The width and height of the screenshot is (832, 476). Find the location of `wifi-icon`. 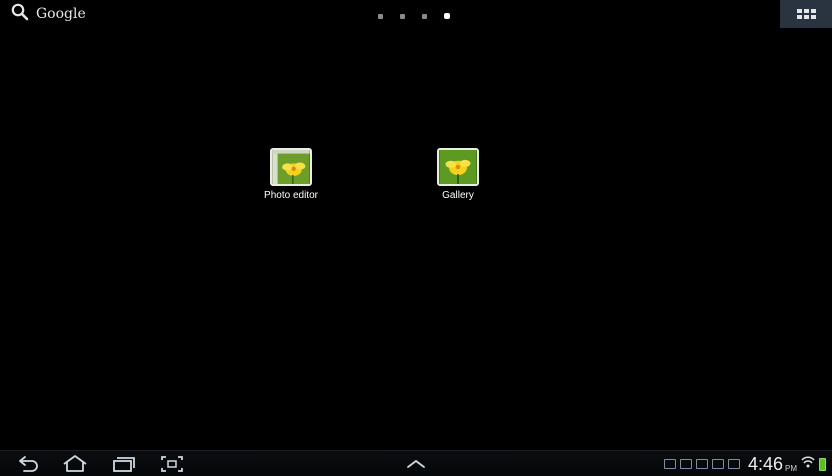

wifi-icon is located at coordinates (808, 464).